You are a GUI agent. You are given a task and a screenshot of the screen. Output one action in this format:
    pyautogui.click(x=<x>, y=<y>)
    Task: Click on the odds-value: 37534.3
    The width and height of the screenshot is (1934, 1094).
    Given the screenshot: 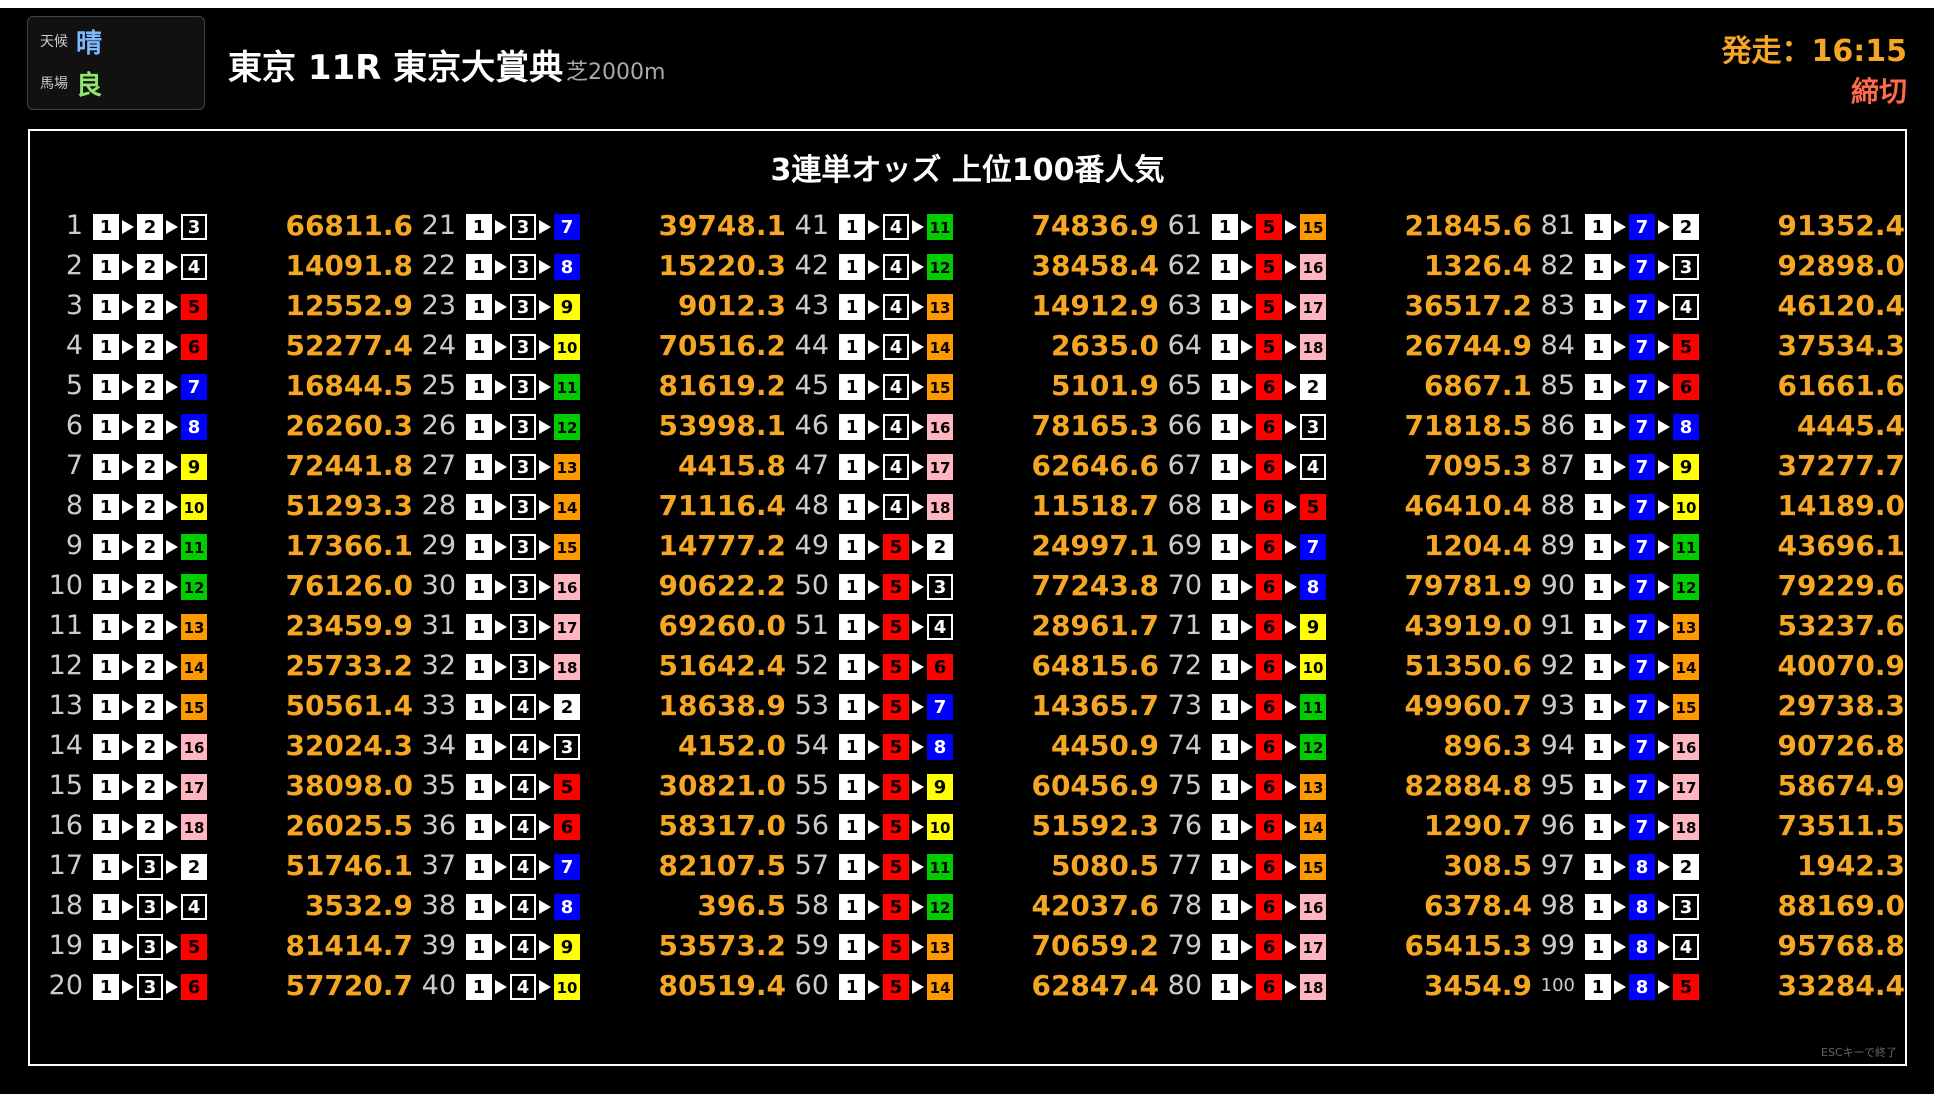 What is the action you would take?
    pyautogui.click(x=1841, y=345)
    